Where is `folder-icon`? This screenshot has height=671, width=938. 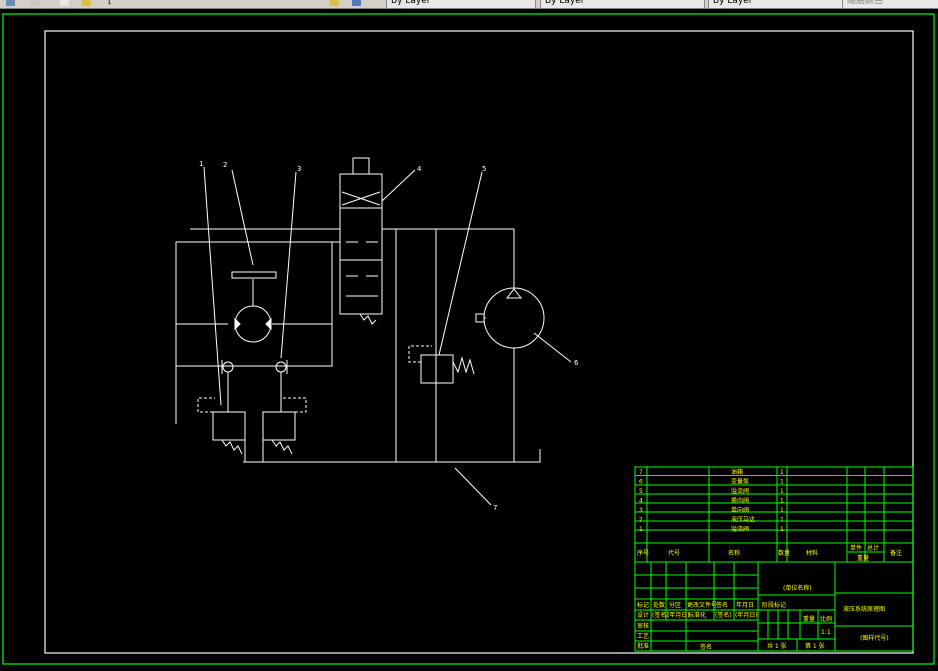 folder-icon is located at coordinates (86, 3).